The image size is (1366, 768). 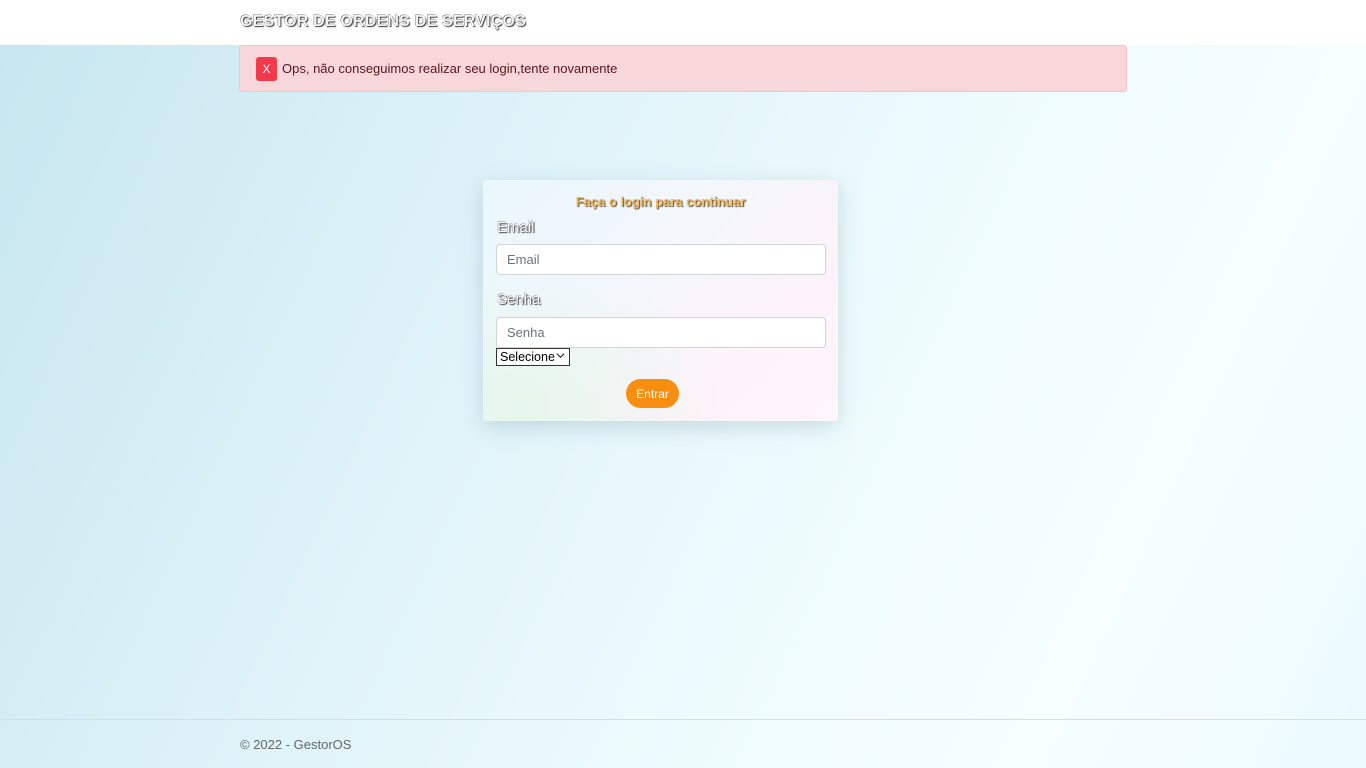 What do you see at coordinates (661, 259) in the screenshot?
I see `email-input` at bounding box center [661, 259].